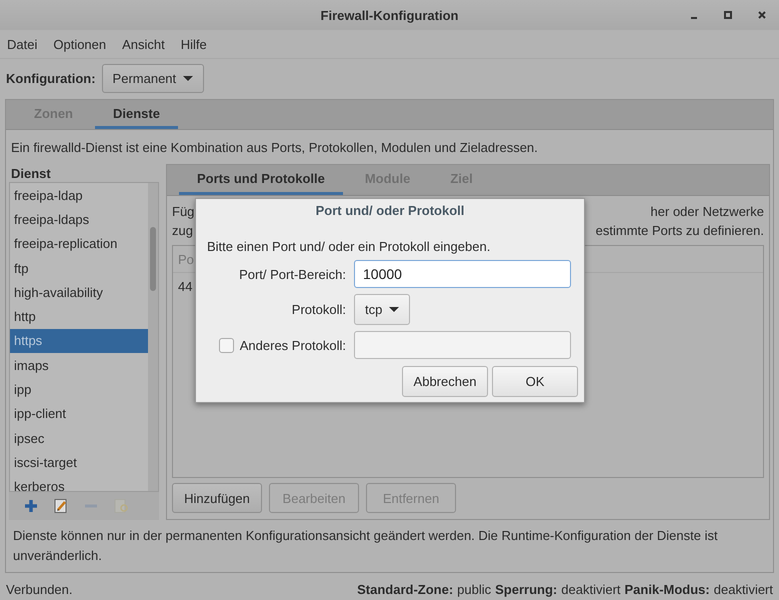 This screenshot has height=600, width=779. Describe the element at coordinates (79, 195) in the screenshot. I see `service-item: freeipa-ldap` at that location.